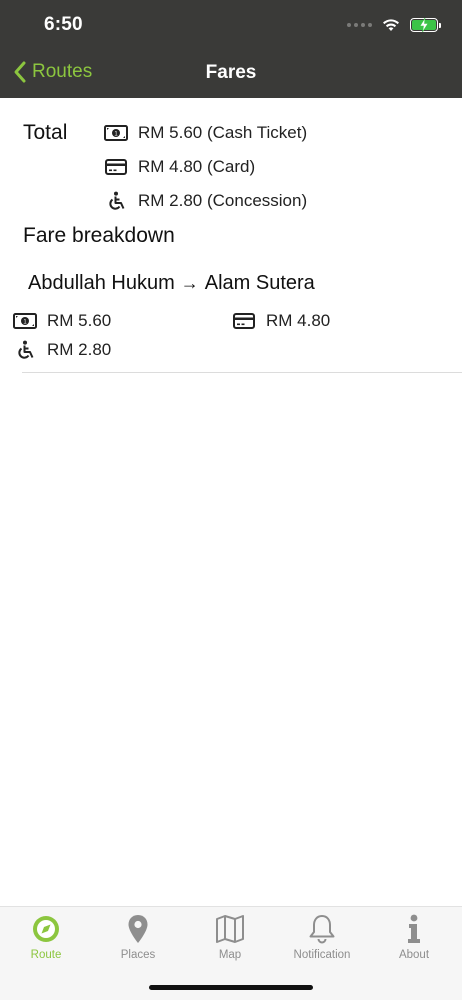 Image resolution: width=462 pixels, height=1000 pixels. Describe the element at coordinates (231, 987) in the screenshot. I see `home-indicator` at that location.